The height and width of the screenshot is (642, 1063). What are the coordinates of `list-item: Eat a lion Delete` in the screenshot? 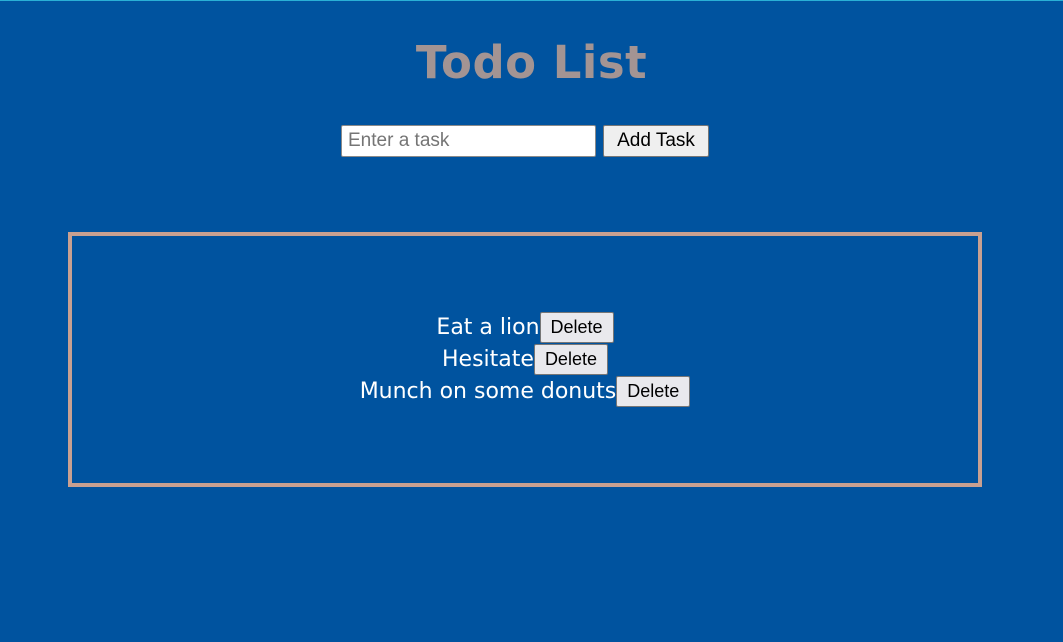 It's located at (525, 328).